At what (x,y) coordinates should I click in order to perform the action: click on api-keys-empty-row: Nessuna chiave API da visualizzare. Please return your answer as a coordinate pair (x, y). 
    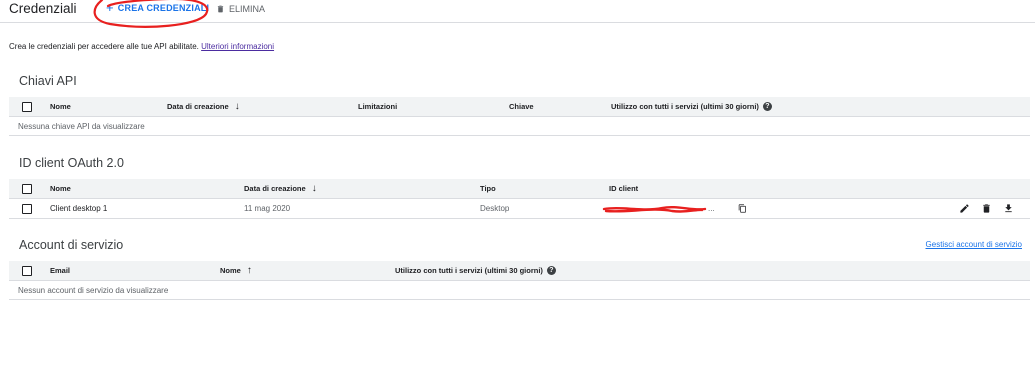
    Looking at the image, I should click on (519, 126).